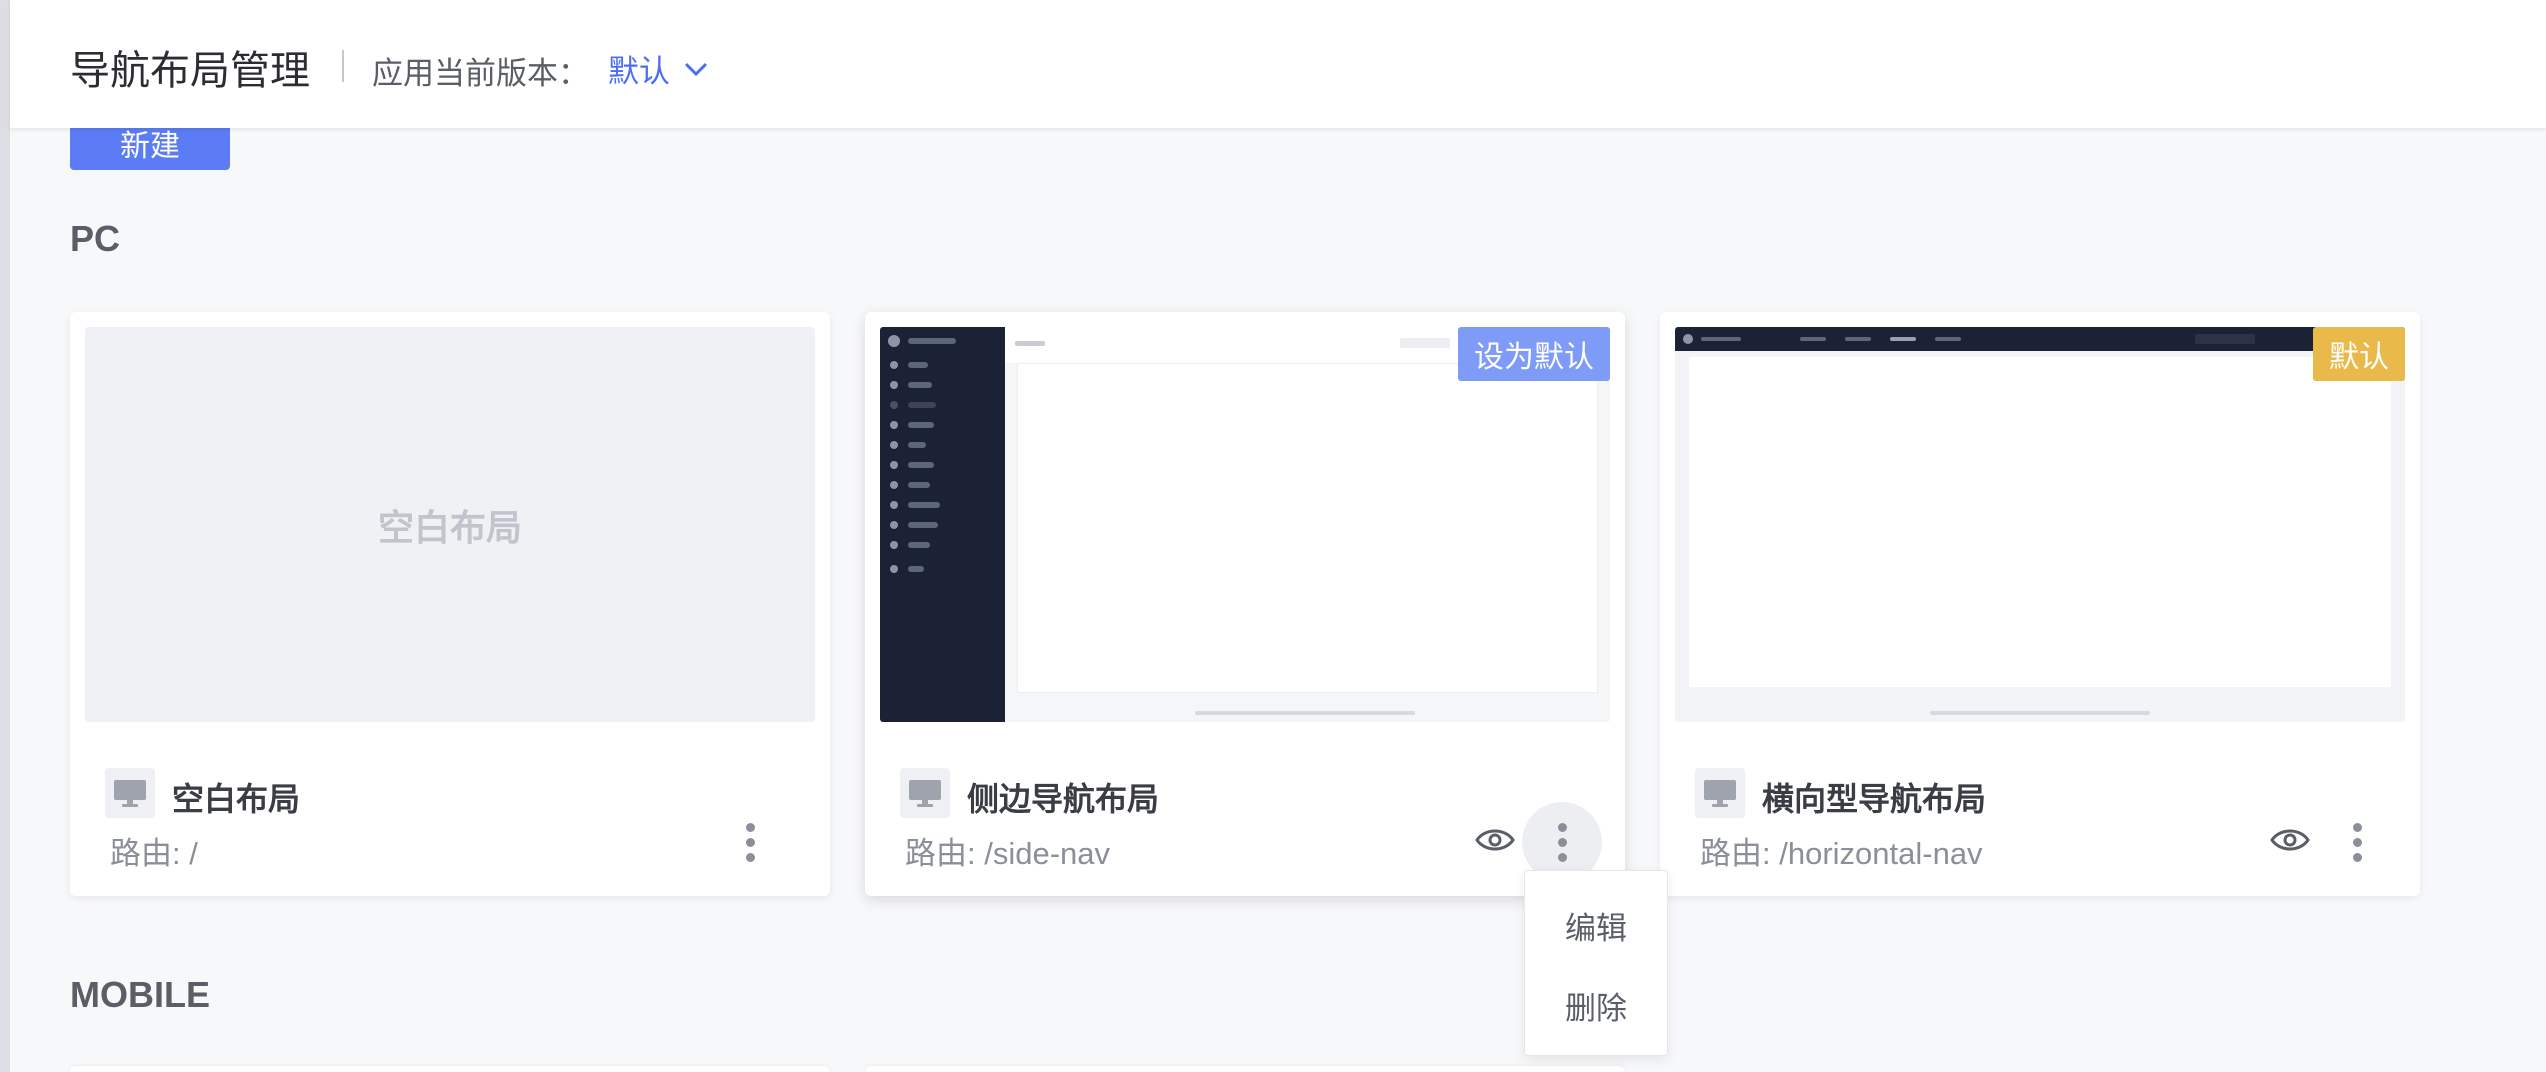 The width and height of the screenshot is (2546, 1072). What do you see at coordinates (1841, 853) in the screenshot?
I see `layout-route: 路由: /horizontal-nav` at bounding box center [1841, 853].